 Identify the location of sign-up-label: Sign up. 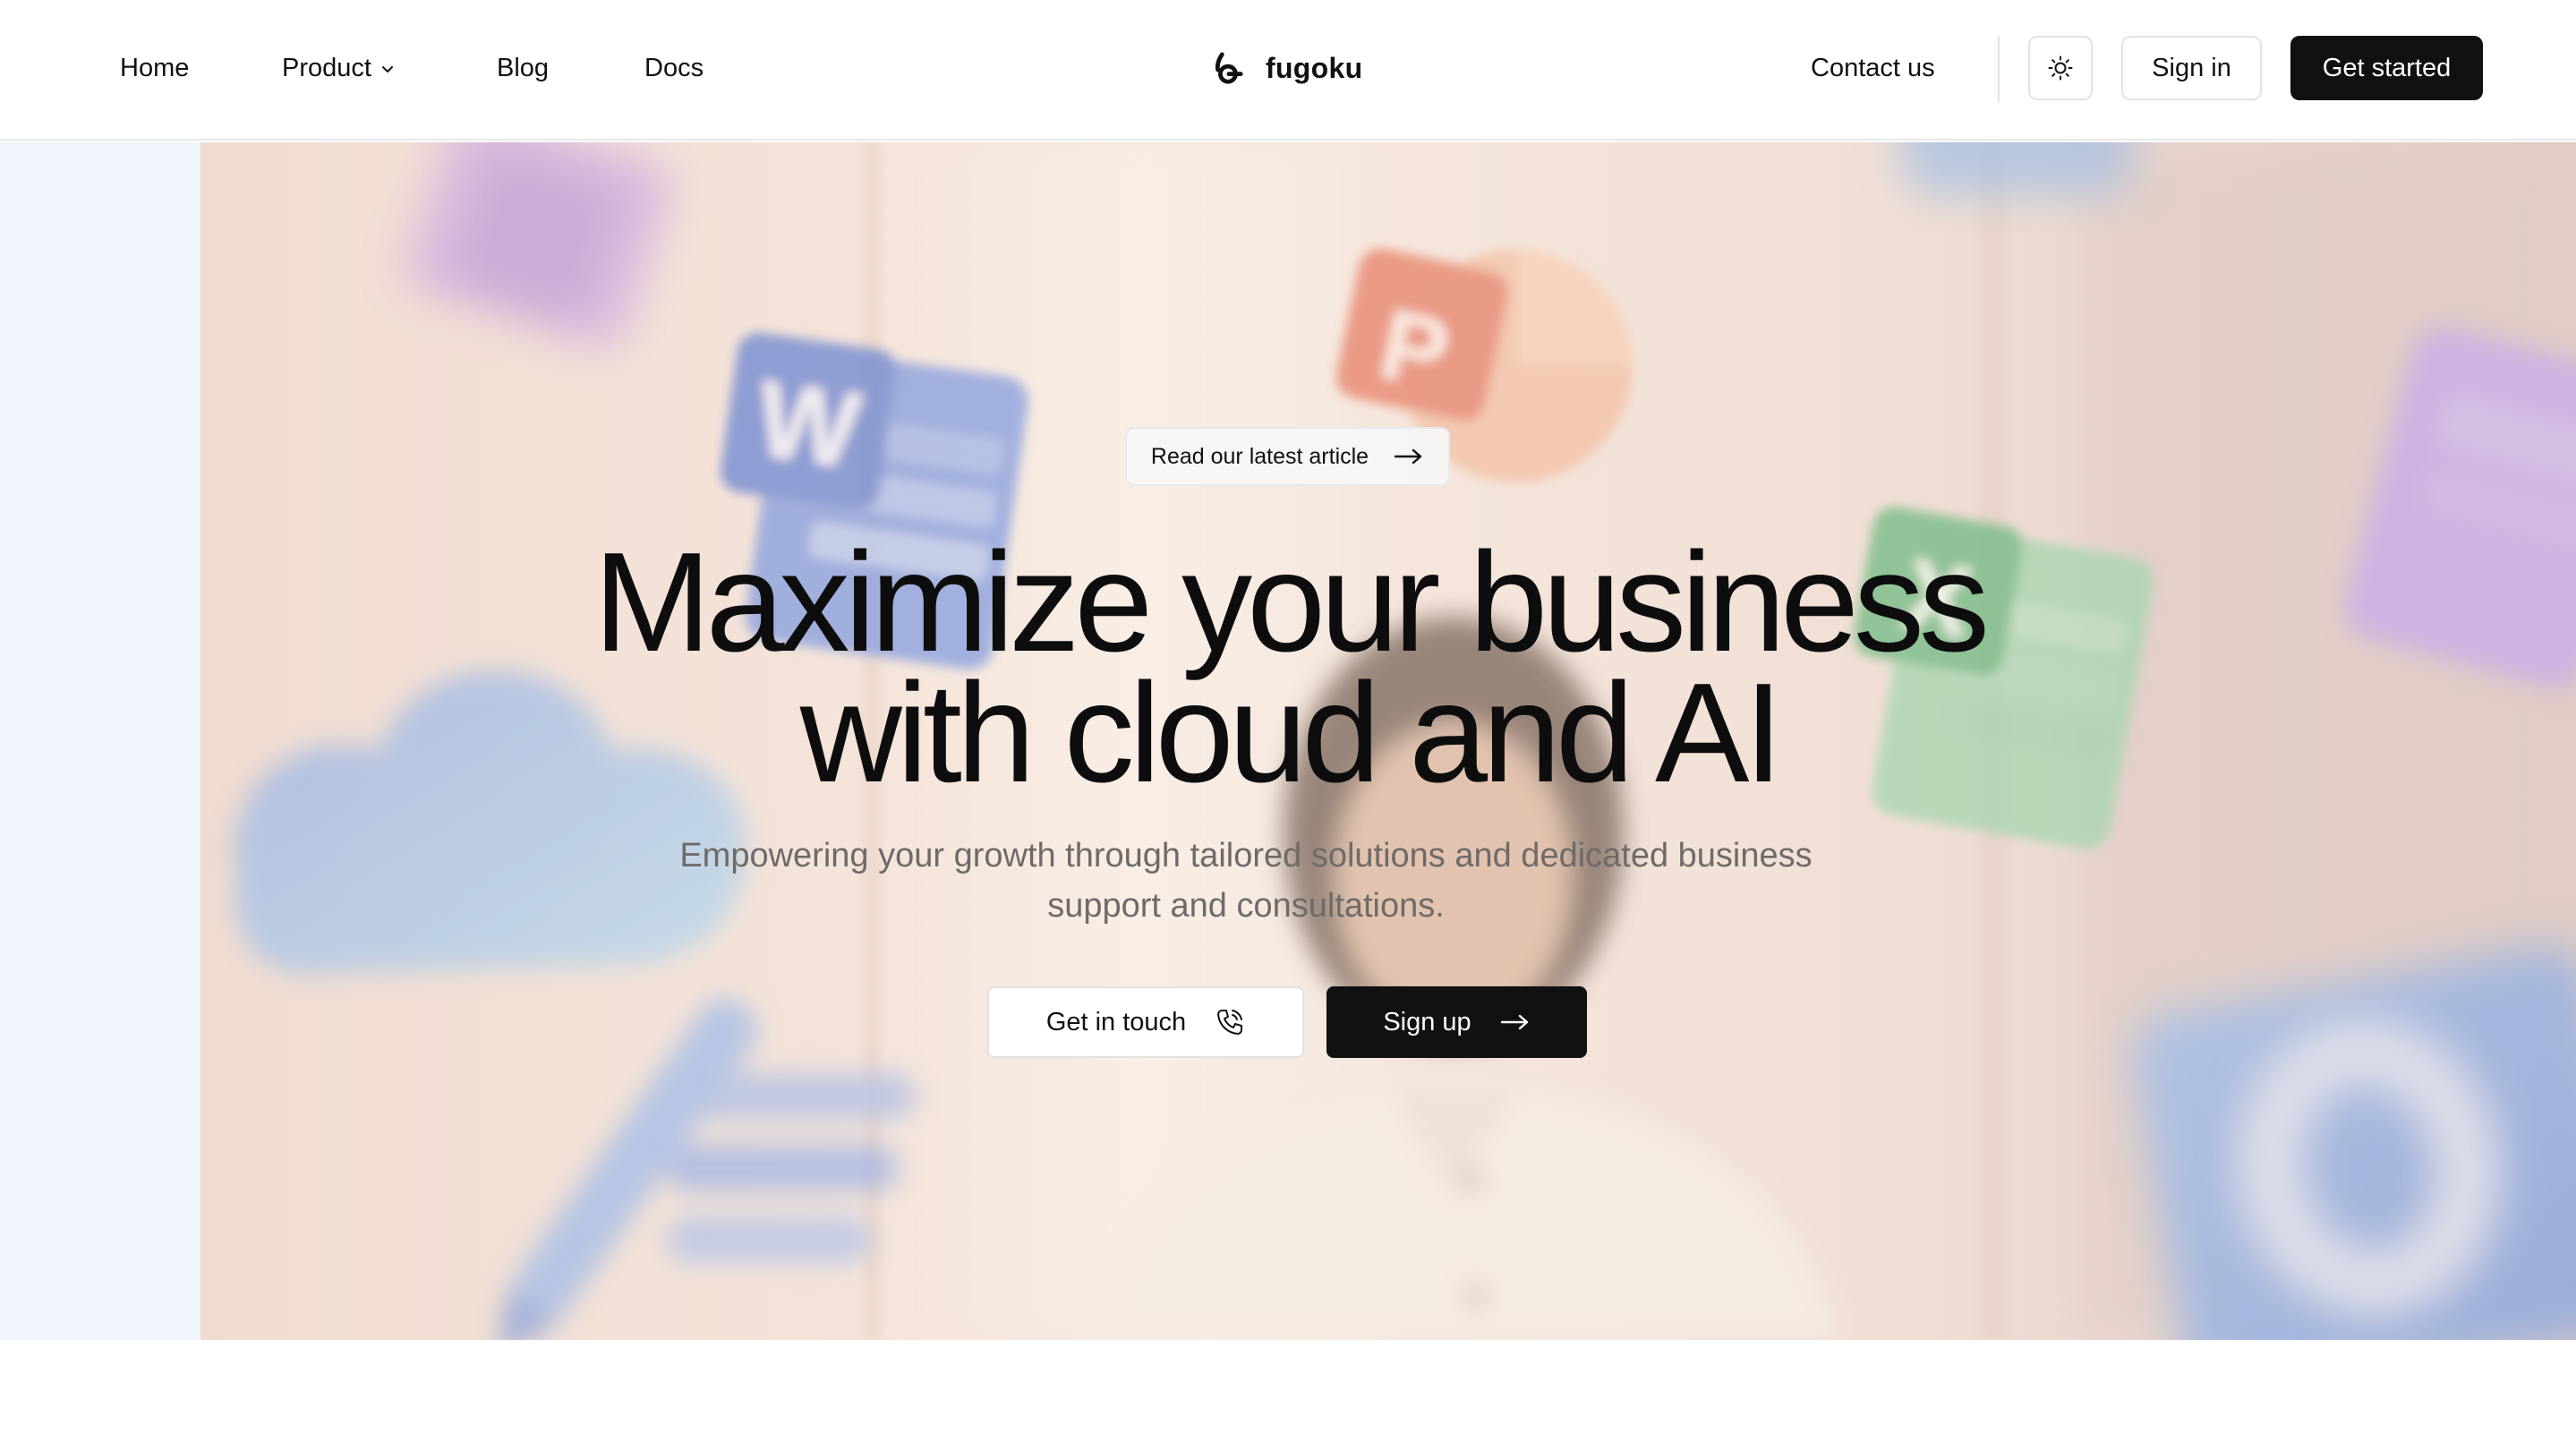
(1427, 1021).